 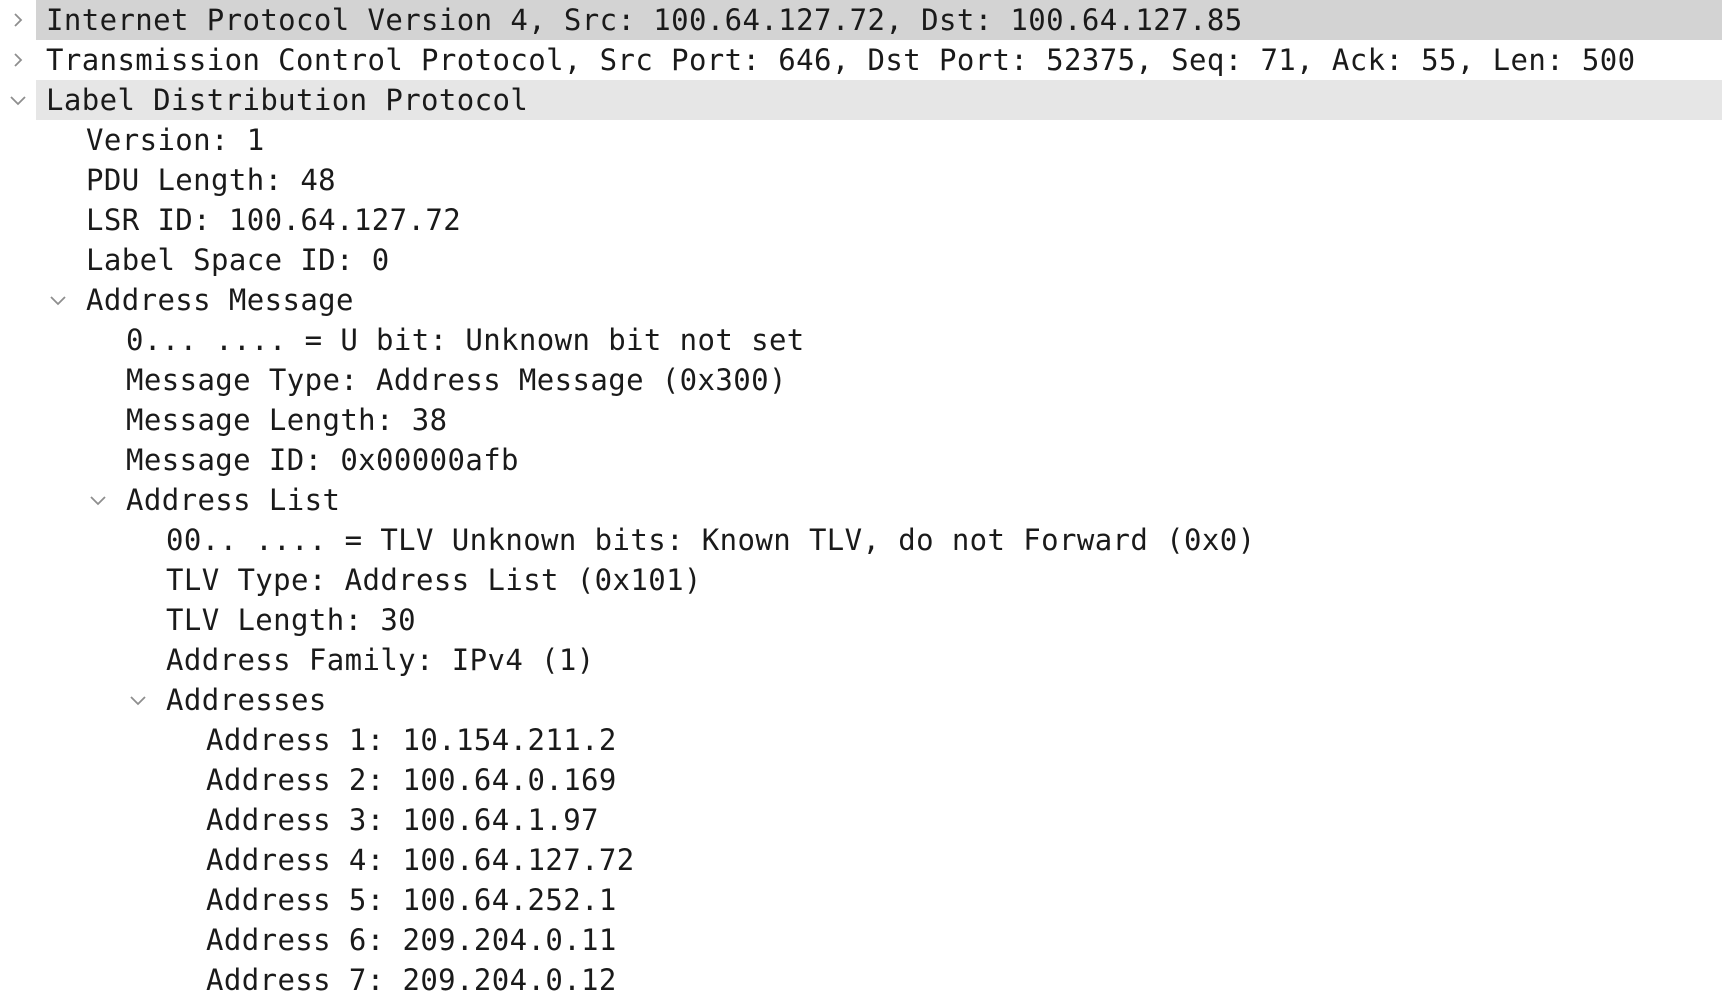 I want to click on tree-row-label-space-id: Label Space ID: 0, so click(x=861, y=260).